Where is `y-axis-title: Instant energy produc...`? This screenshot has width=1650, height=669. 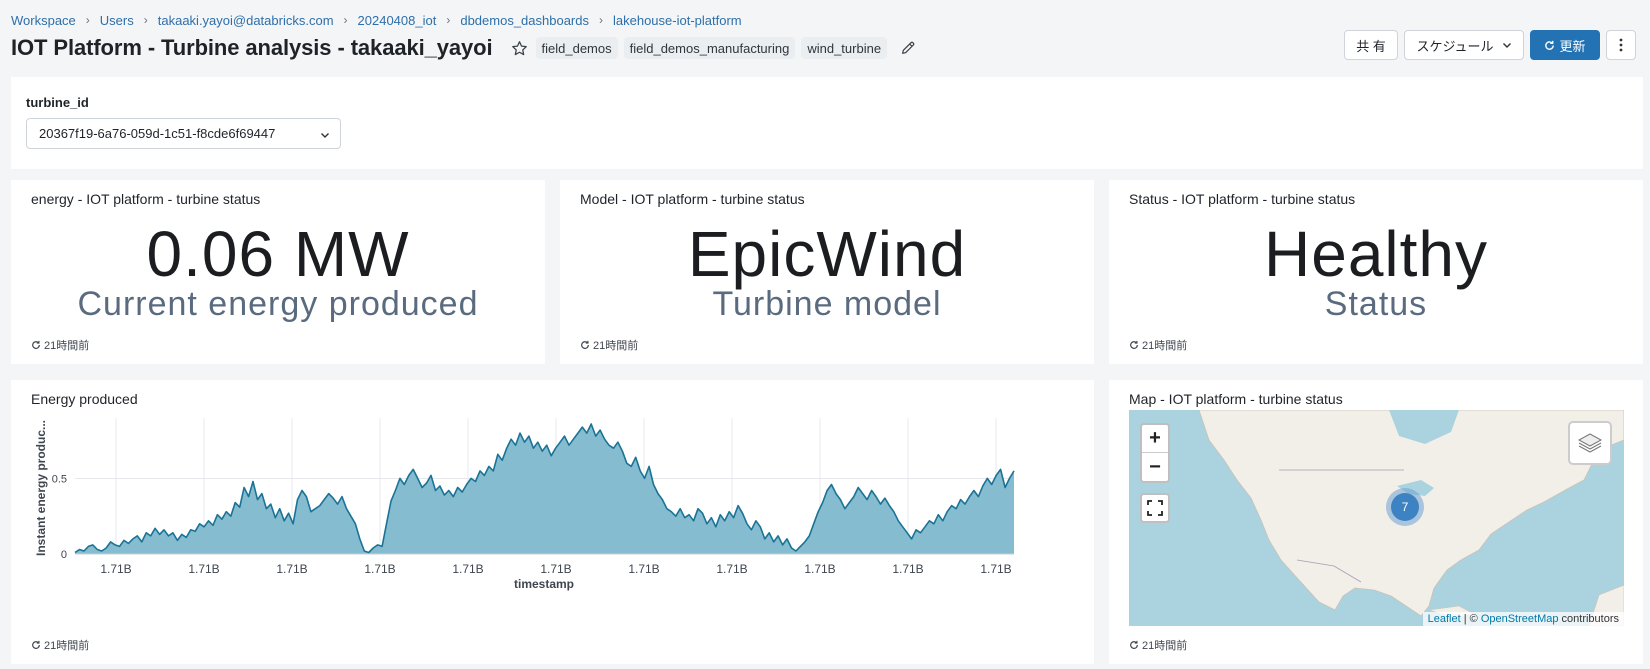
y-axis-title: Instant energy produc... is located at coordinates (41, 488).